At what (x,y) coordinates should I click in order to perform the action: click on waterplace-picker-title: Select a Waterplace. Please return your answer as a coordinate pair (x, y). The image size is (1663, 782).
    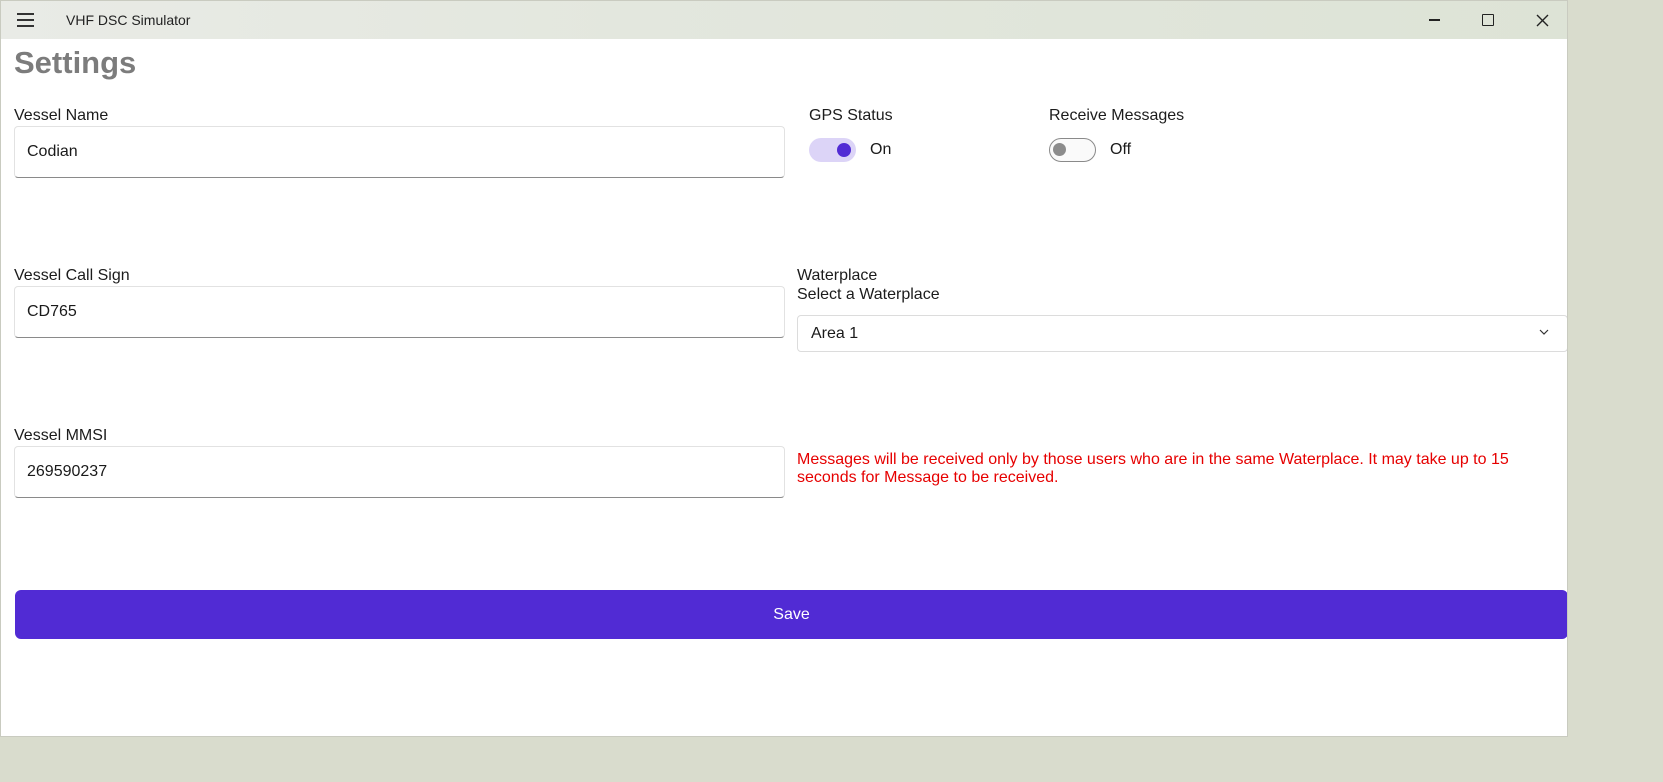
    Looking at the image, I should click on (868, 294).